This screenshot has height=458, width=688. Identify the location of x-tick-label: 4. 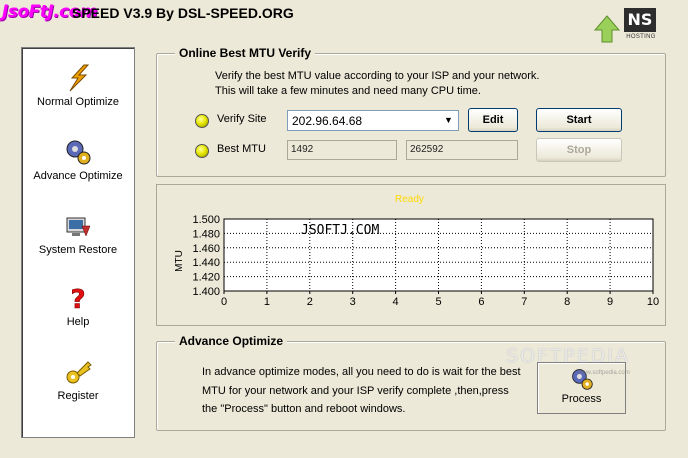
(396, 302).